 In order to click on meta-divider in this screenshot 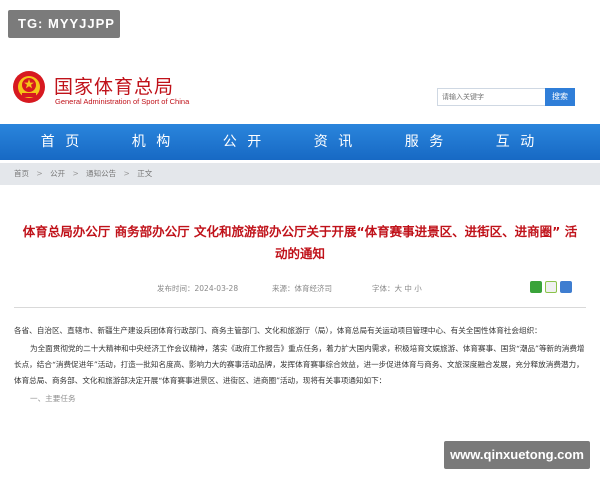, I will do `click(300, 307)`.